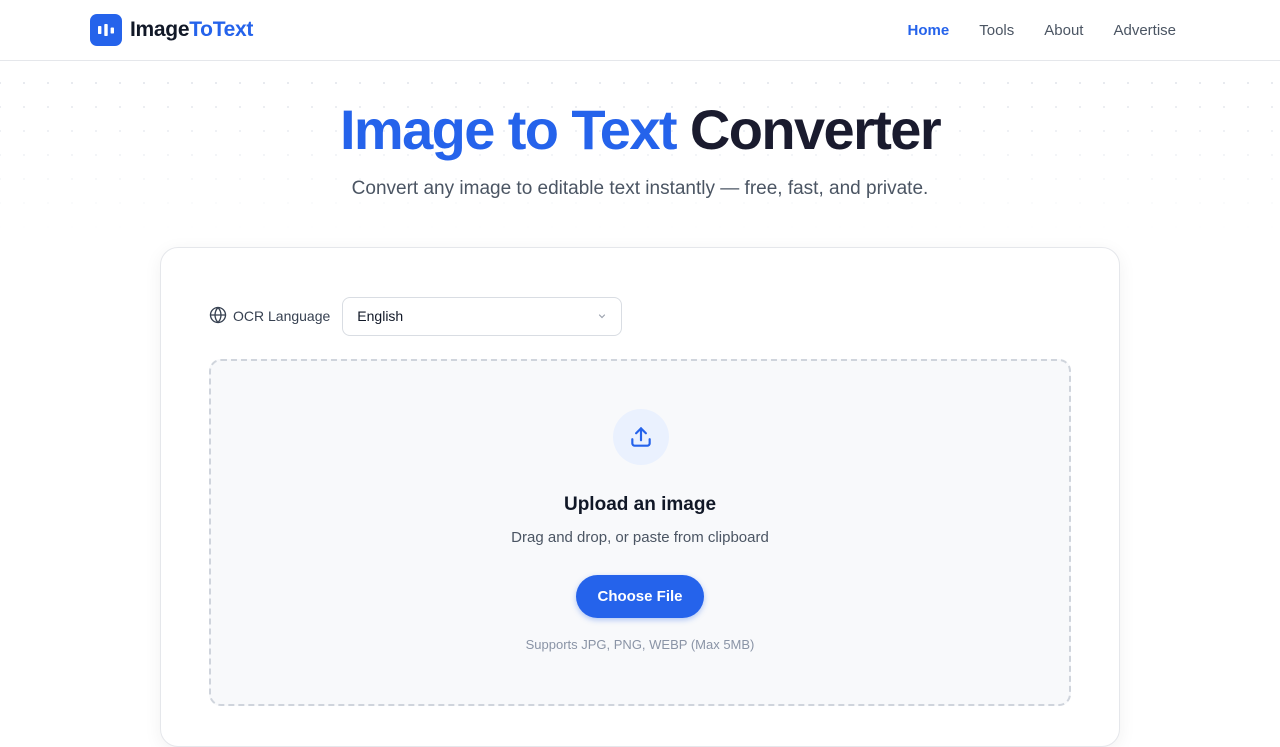  Describe the element at coordinates (380, 316) in the screenshot. I see `ocr-language-value: English` at that location.